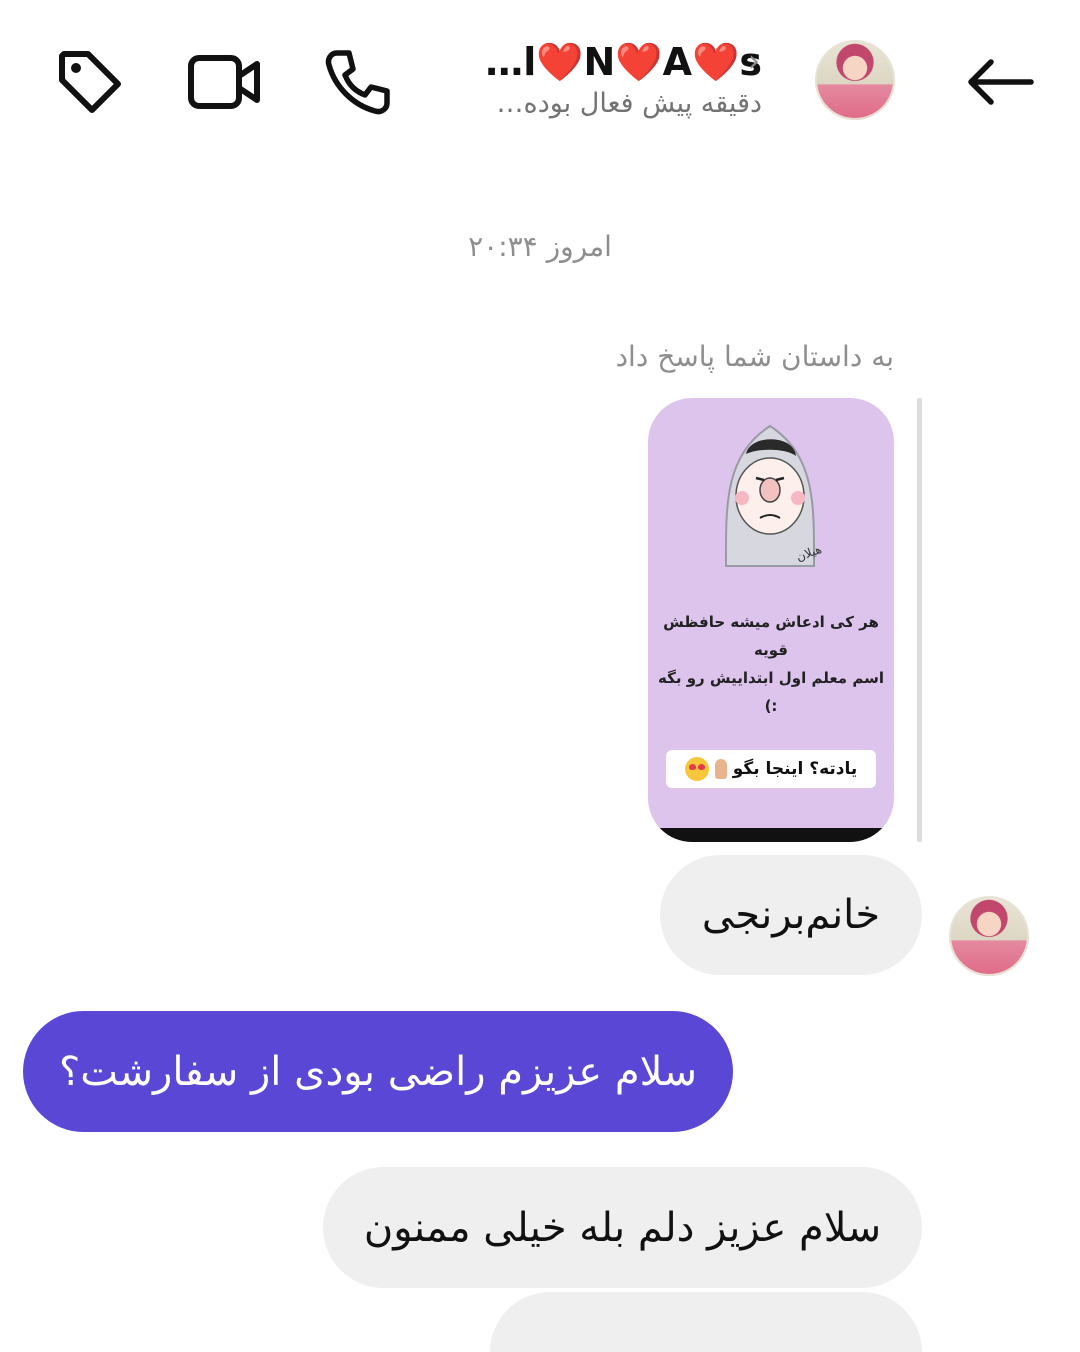 This screenshot has height=1352, width=1080. Describe the element at coordinates (771, 692) in the screenshot. I see `story-caption-line-2: اسم معلم اول ابتداییش رو بگه :)` at that location.